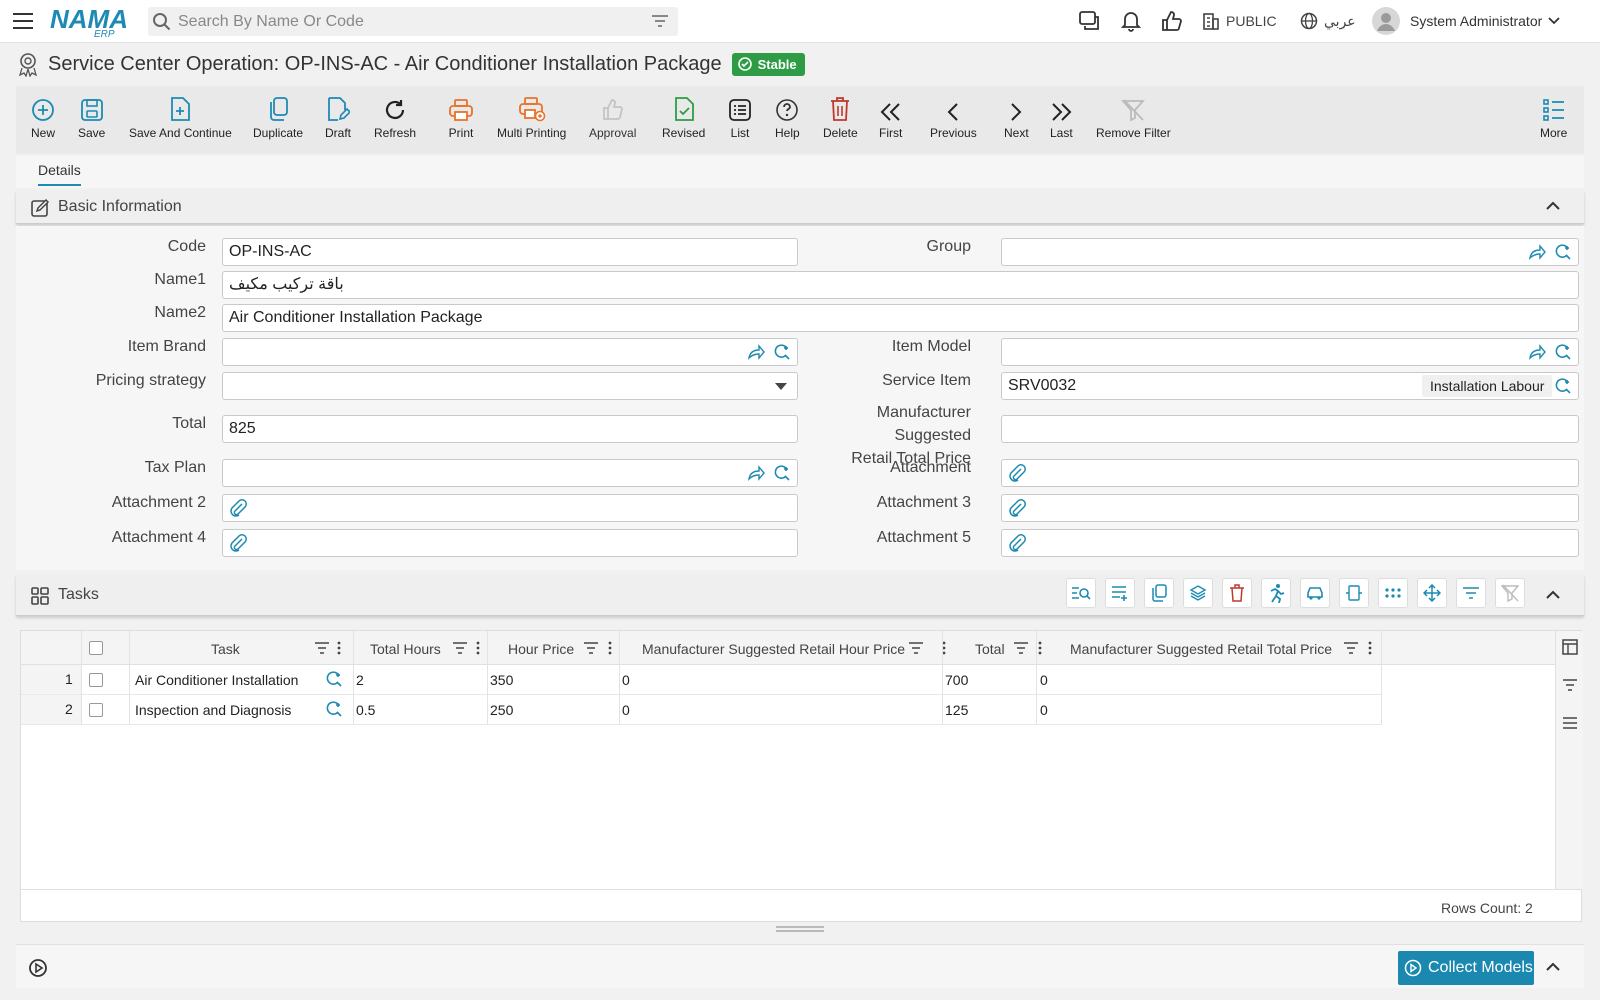 The image size is (1600, 1000). I want to click on copy-row-button, so click(1159, 593).